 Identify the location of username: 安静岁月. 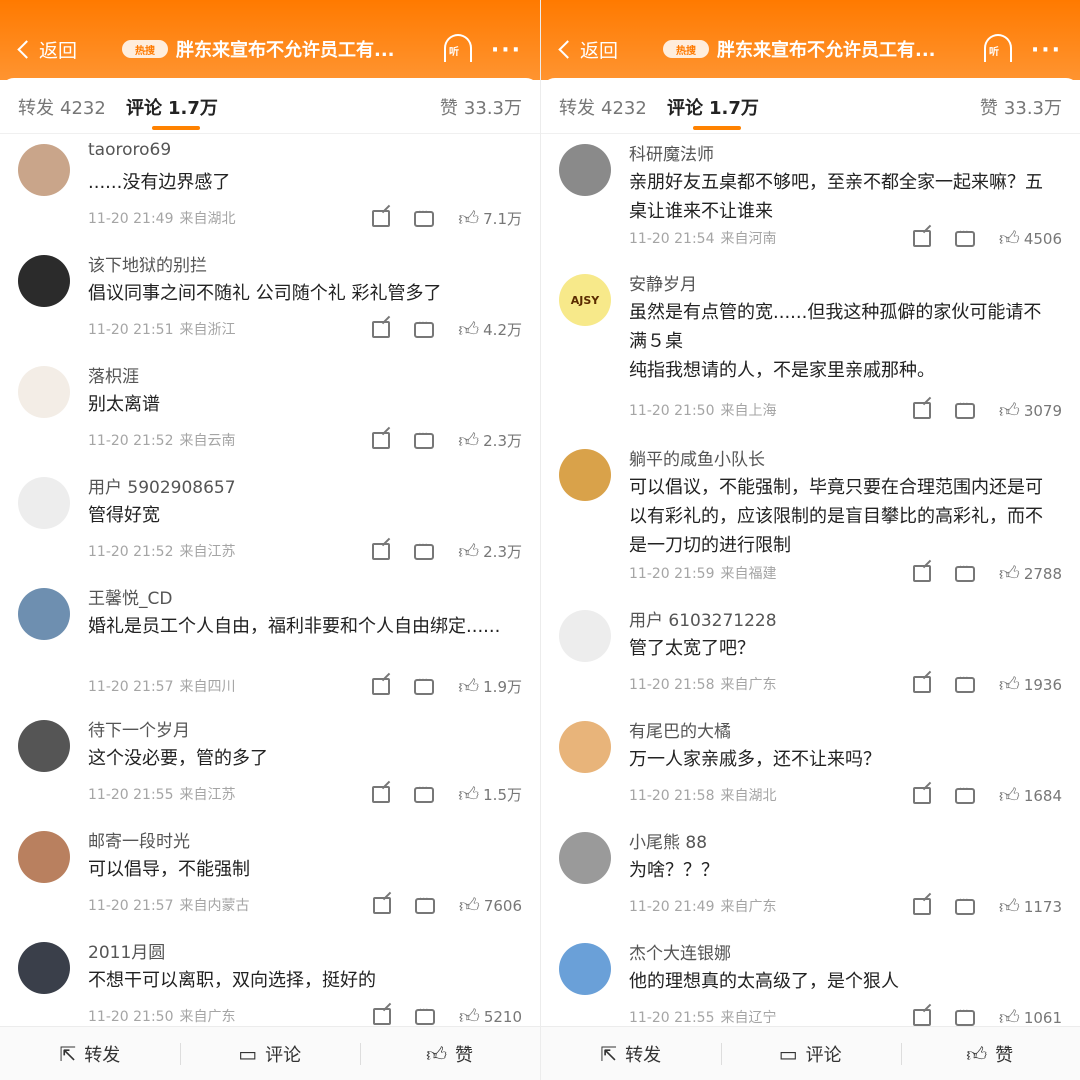
(663, 282).